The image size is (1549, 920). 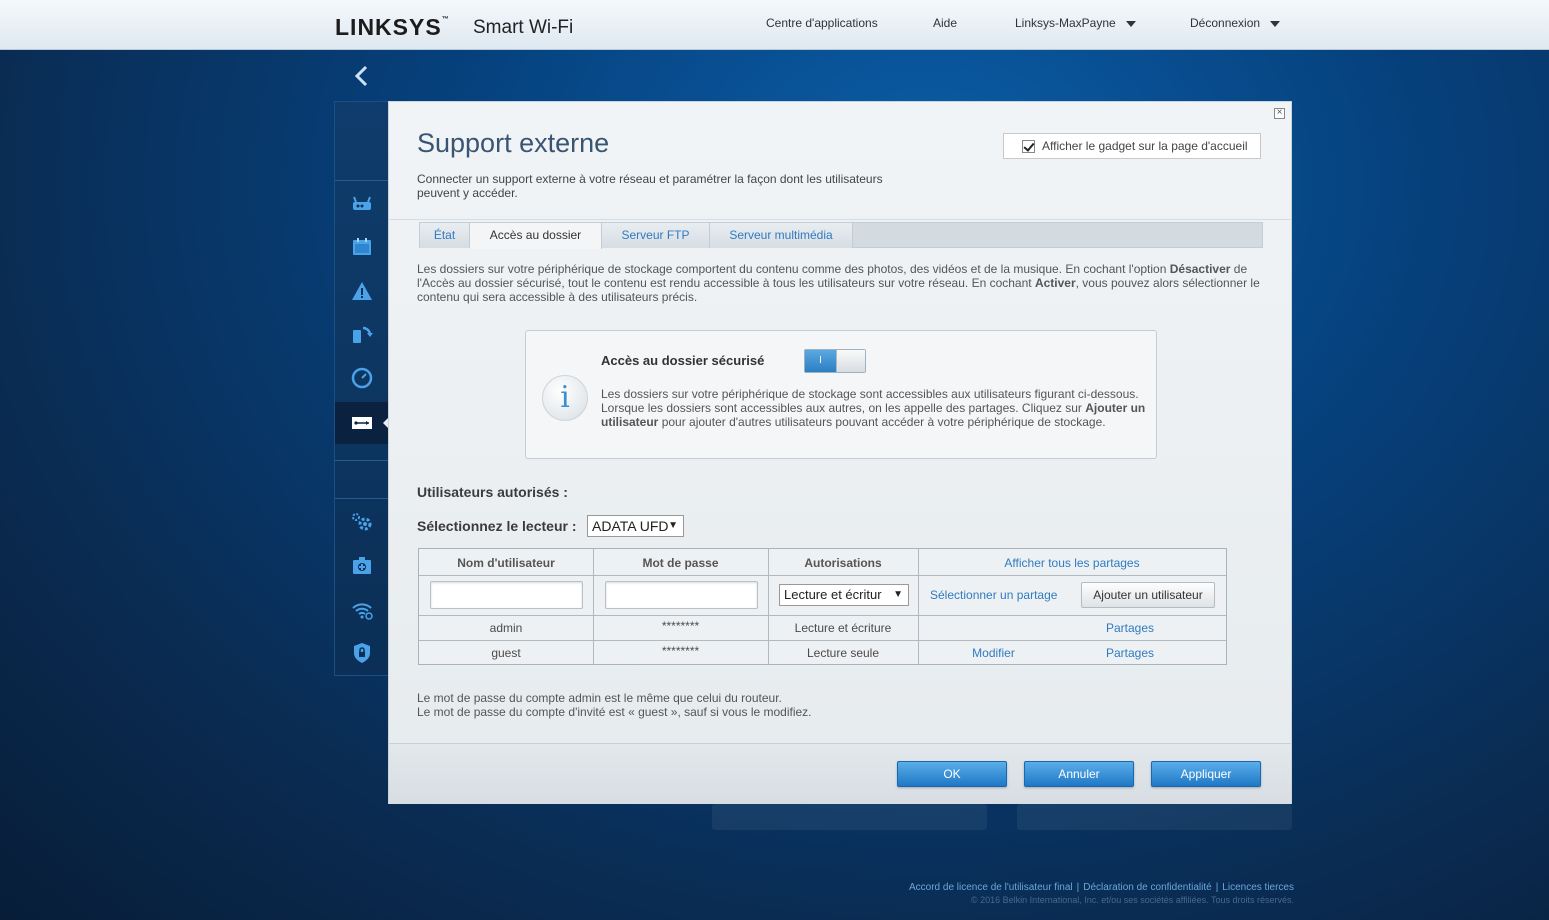 What do you see at coordinates (506, 628) in the screenshot?
I see `table-row-user: admin` at bounding box center [506, 628].